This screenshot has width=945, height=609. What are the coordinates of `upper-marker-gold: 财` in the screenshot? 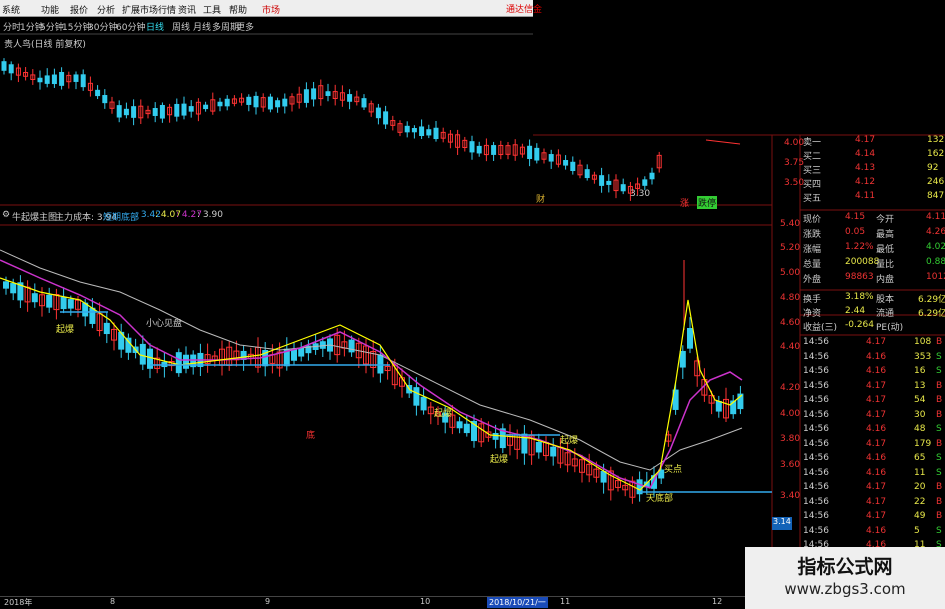 It's located at (541, 200).